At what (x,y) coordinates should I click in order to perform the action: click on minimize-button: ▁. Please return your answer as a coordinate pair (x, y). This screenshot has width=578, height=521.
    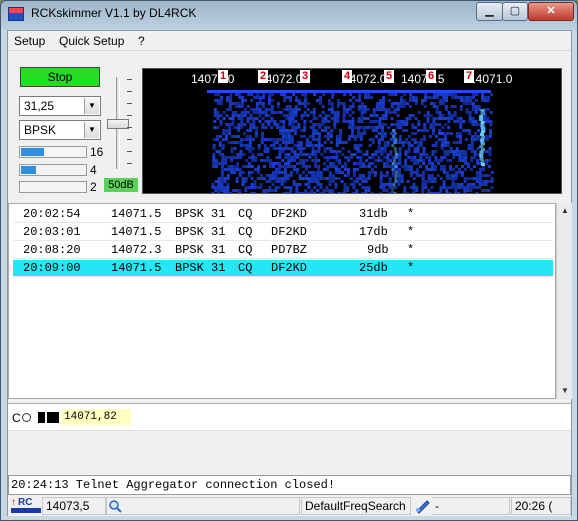
    Looking at the image, I should click on (489, 11).